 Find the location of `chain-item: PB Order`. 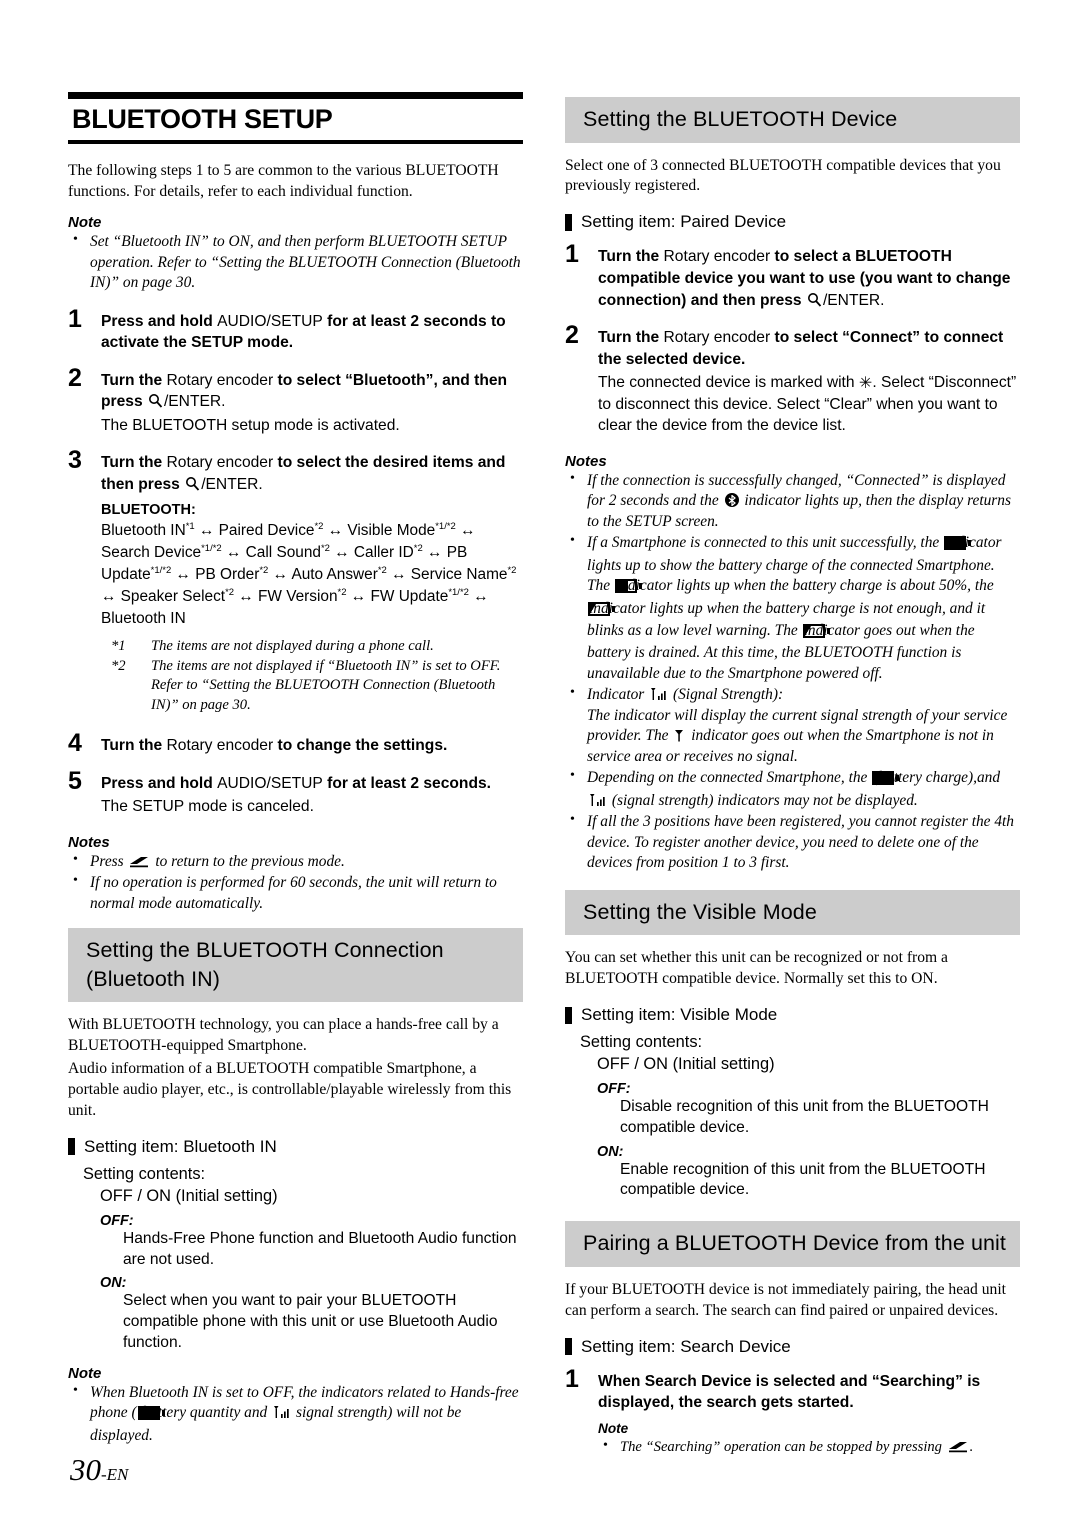

chain-item: PB Order is located at coordinates (227, 574).